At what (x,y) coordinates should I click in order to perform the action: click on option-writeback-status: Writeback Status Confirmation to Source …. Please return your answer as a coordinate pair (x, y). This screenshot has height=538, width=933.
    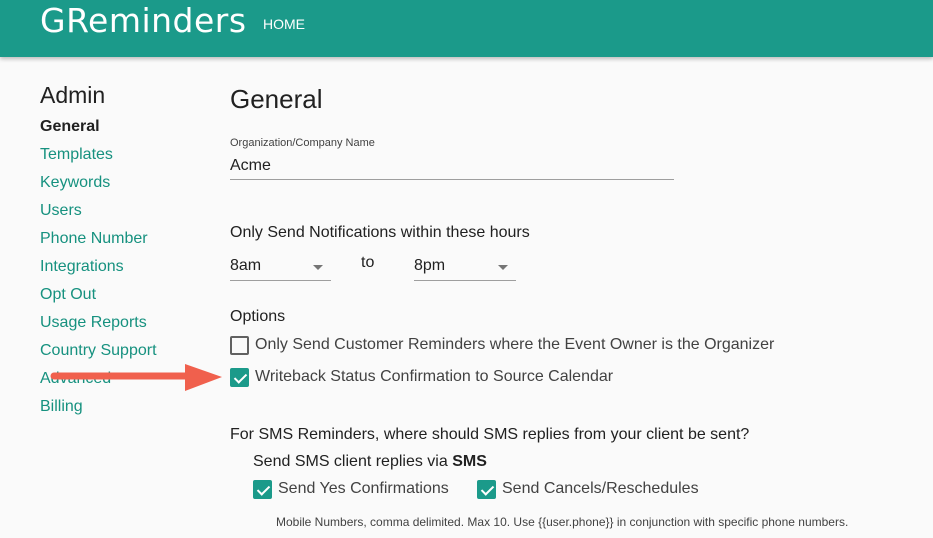
    Looking at the image, I should click on (421, 377).